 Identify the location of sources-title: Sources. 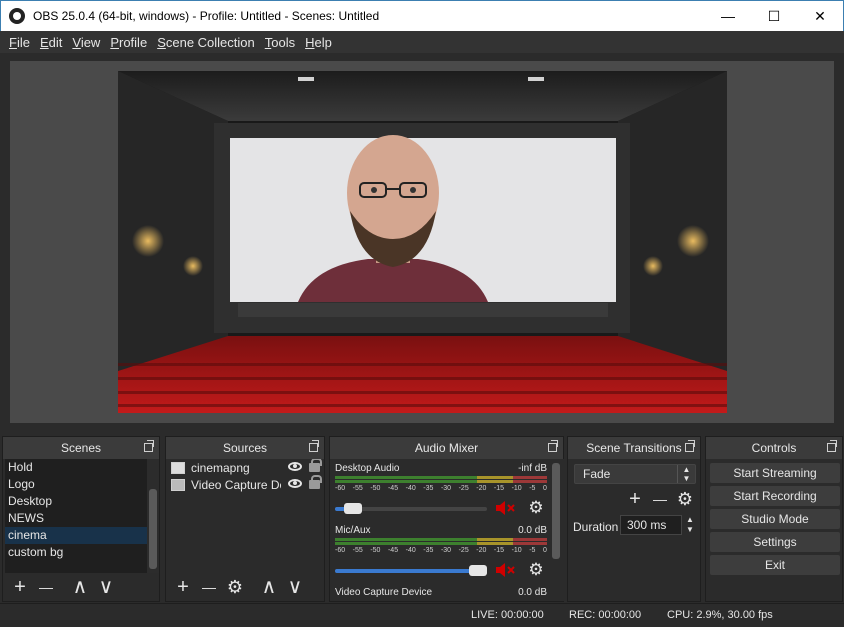
(245, 448).